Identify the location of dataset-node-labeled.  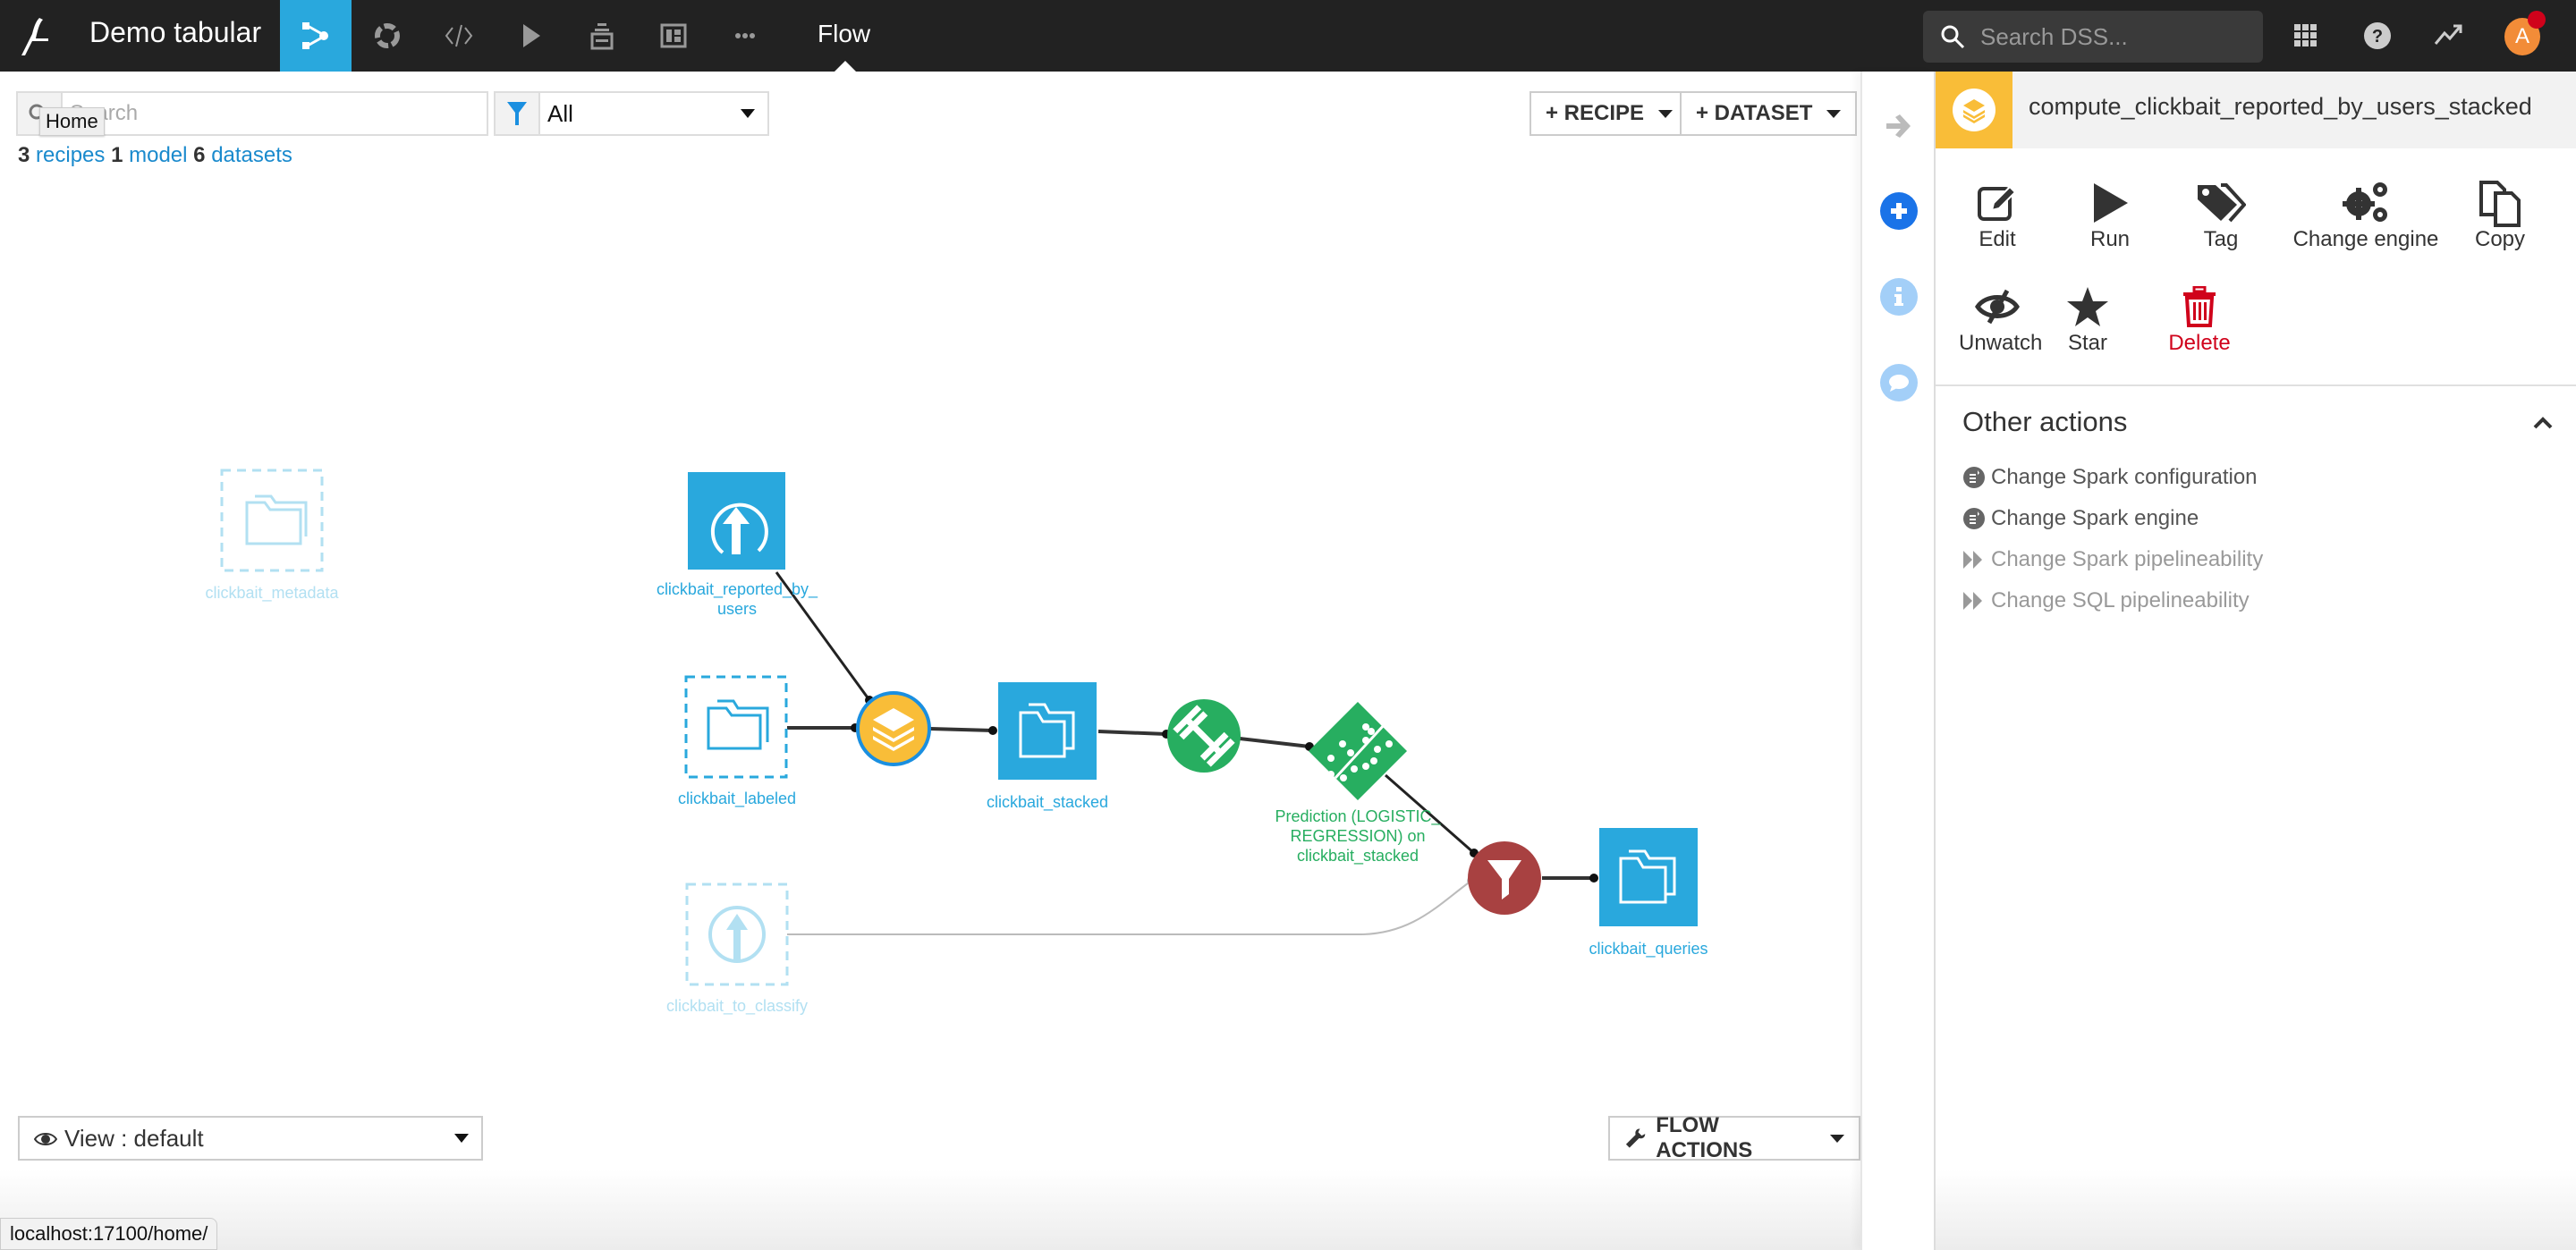
(736, 727).